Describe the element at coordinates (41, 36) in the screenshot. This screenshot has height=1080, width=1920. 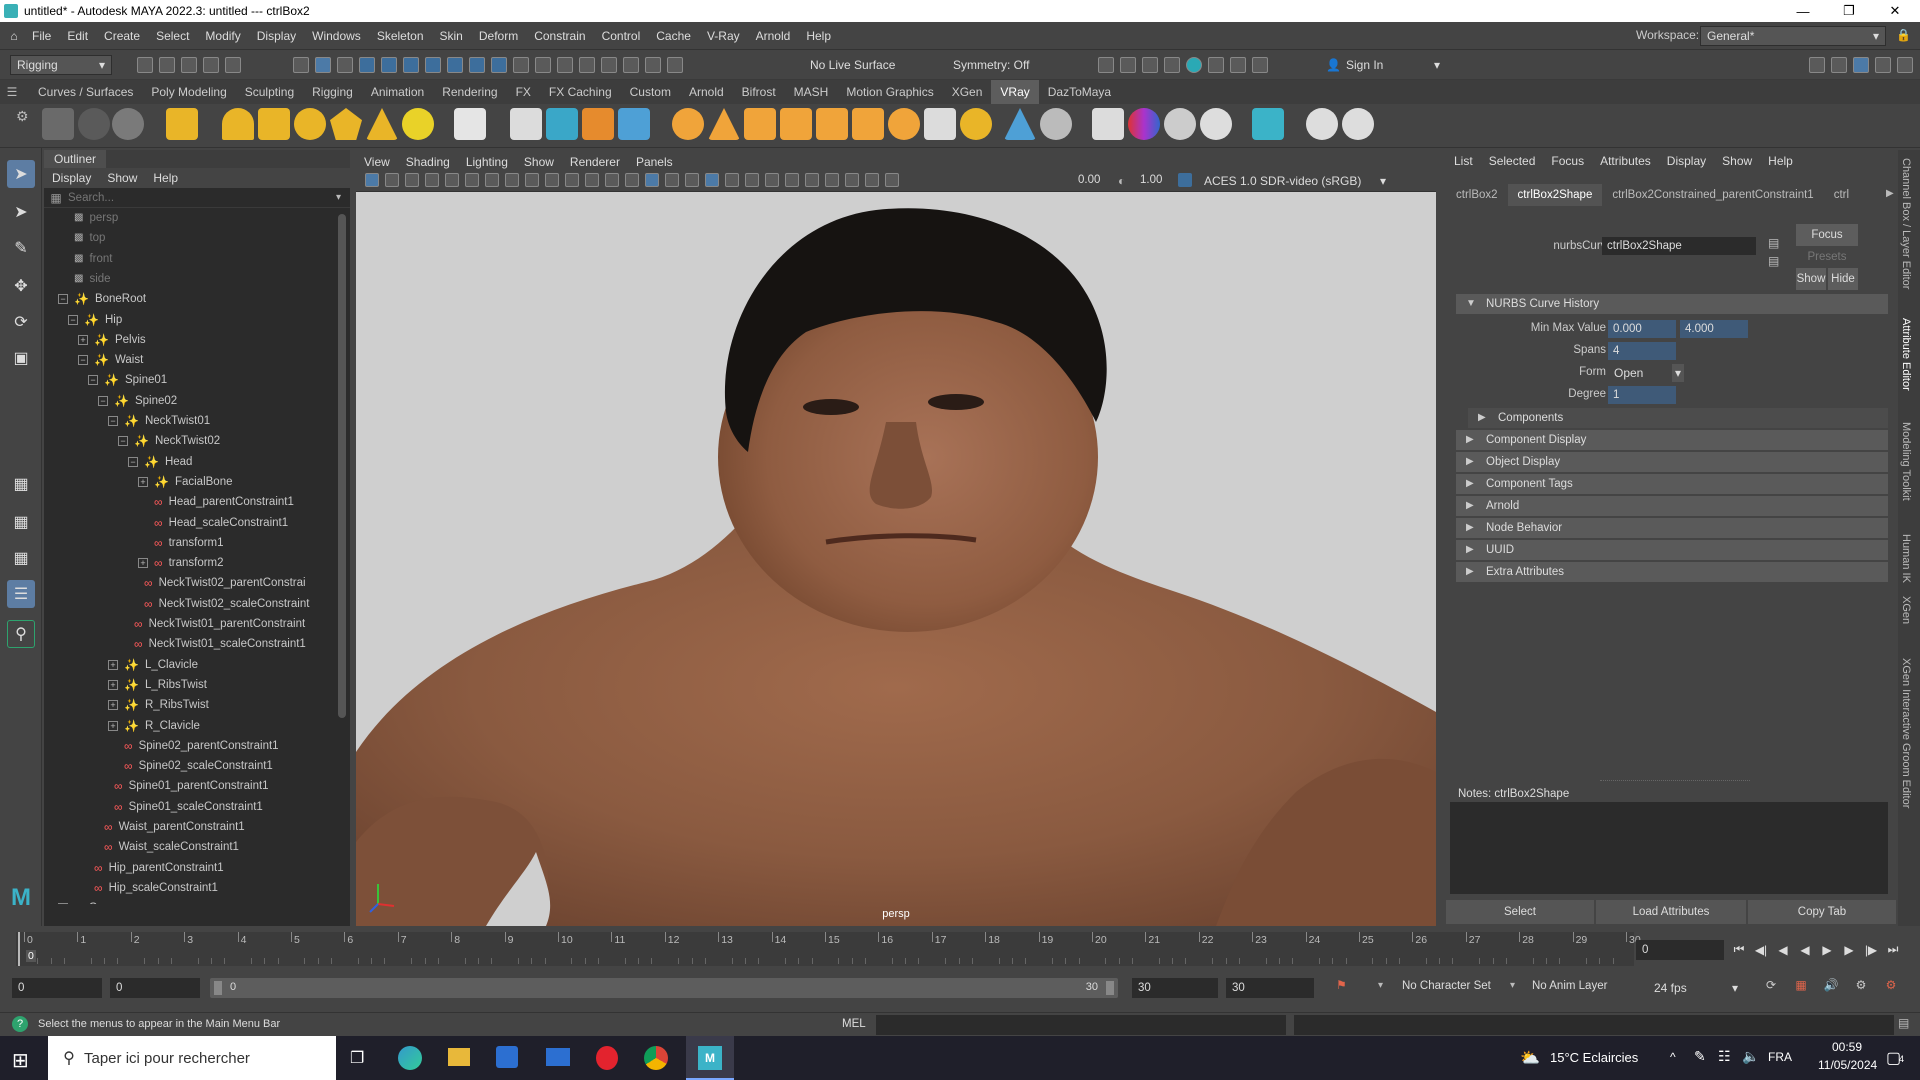
I see `menu-file: File` at that location.